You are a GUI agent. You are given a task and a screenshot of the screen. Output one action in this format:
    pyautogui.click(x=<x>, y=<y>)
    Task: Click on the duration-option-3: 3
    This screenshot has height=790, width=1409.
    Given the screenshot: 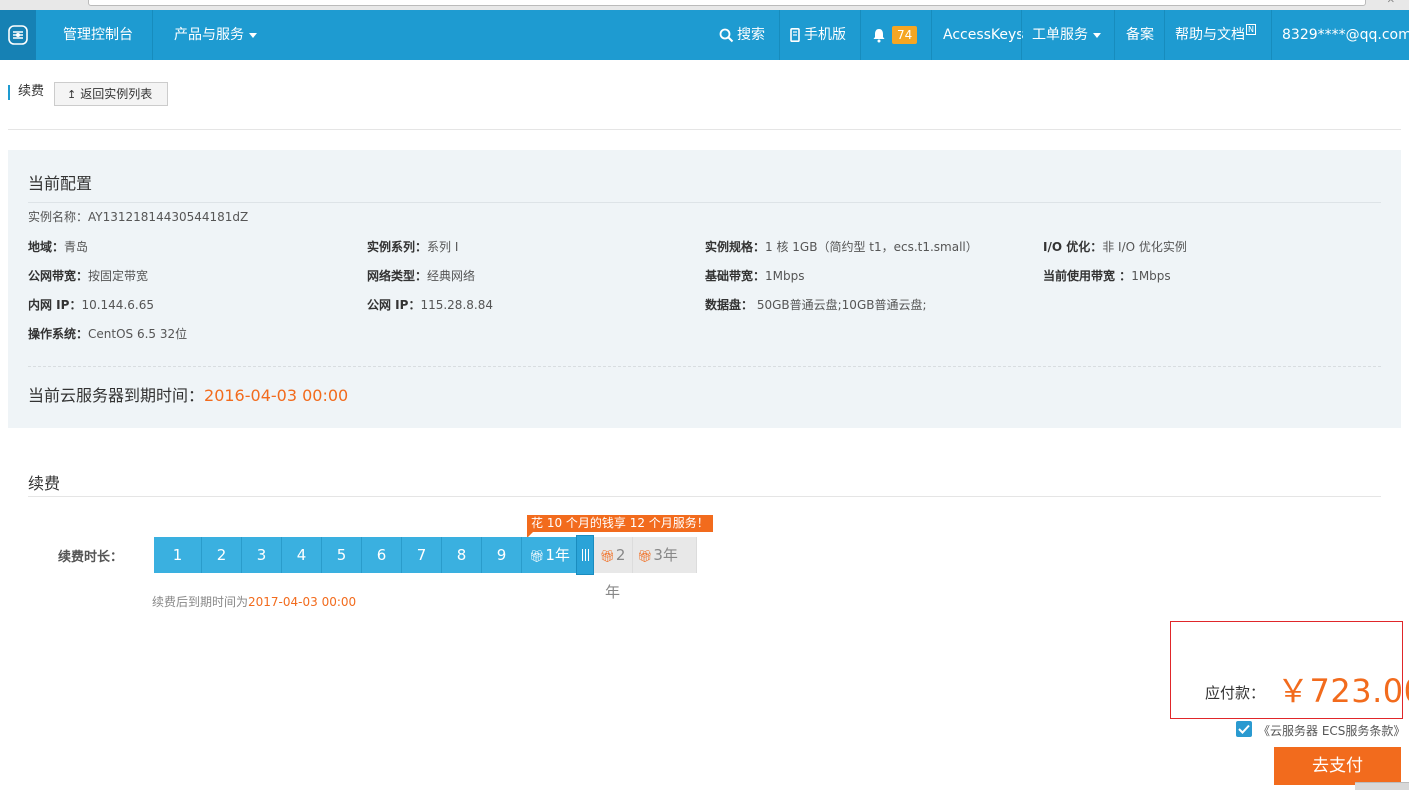 What is the action you would take?
    pyautogui.click(x=262, y=555)
    